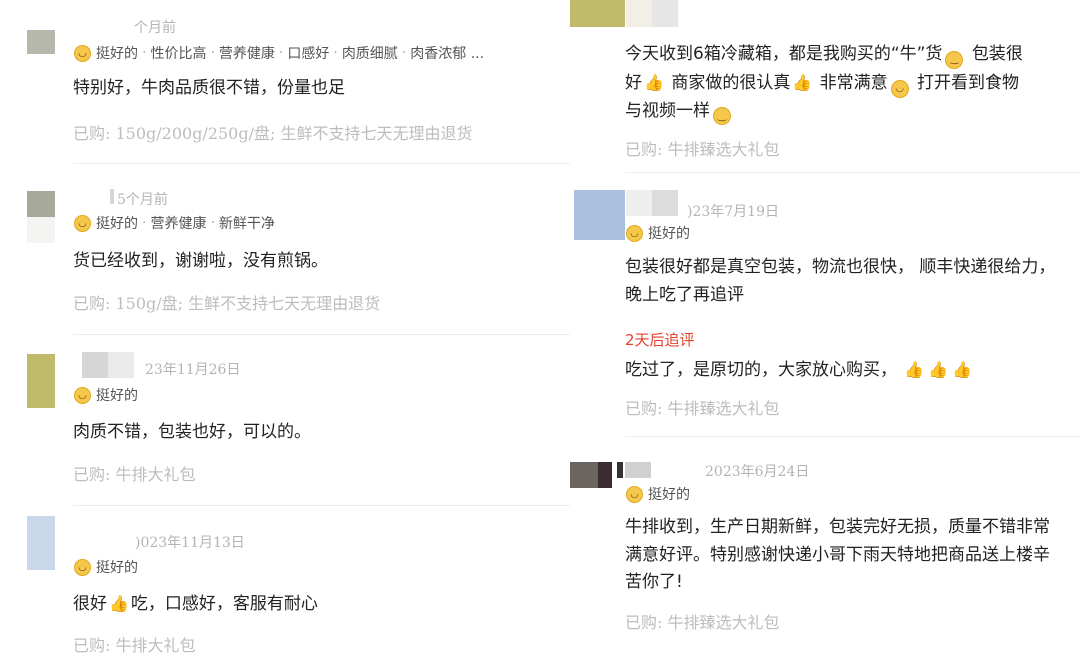 This screenshot has height=669, width=1080. I want to click on review-date: )23年7月19日, so click(733, 212).